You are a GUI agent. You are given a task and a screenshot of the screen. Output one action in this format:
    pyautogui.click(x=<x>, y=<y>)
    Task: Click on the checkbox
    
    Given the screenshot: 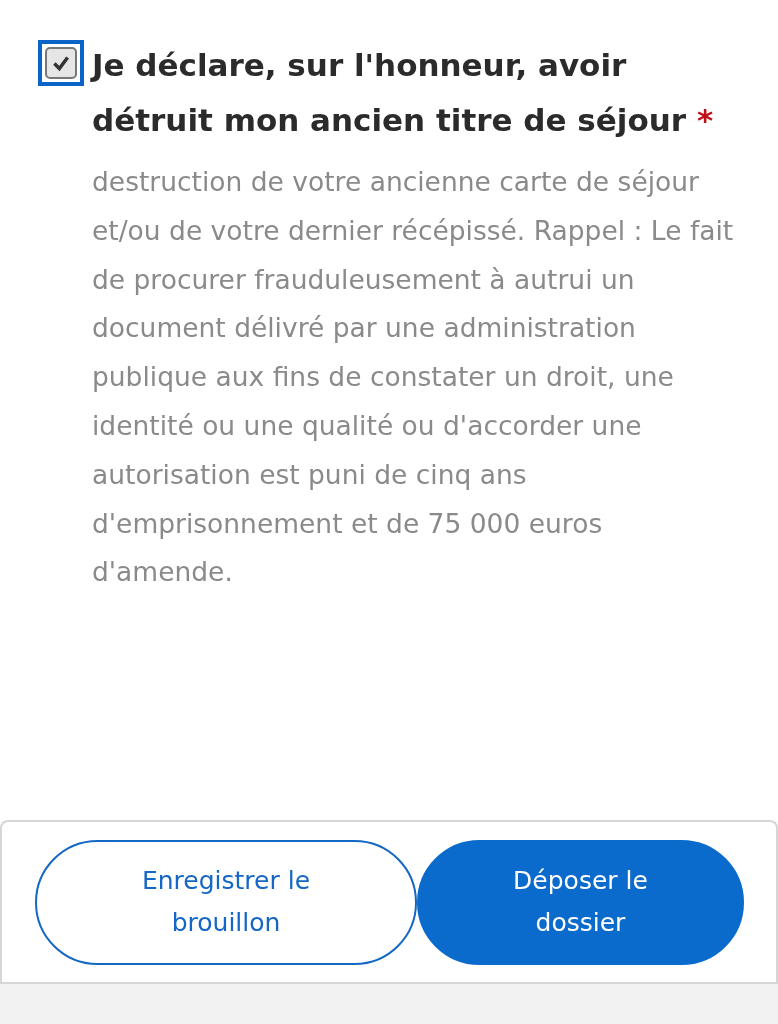 What is the action you would take?
    pyautogui.click(x=61, y=63)
    